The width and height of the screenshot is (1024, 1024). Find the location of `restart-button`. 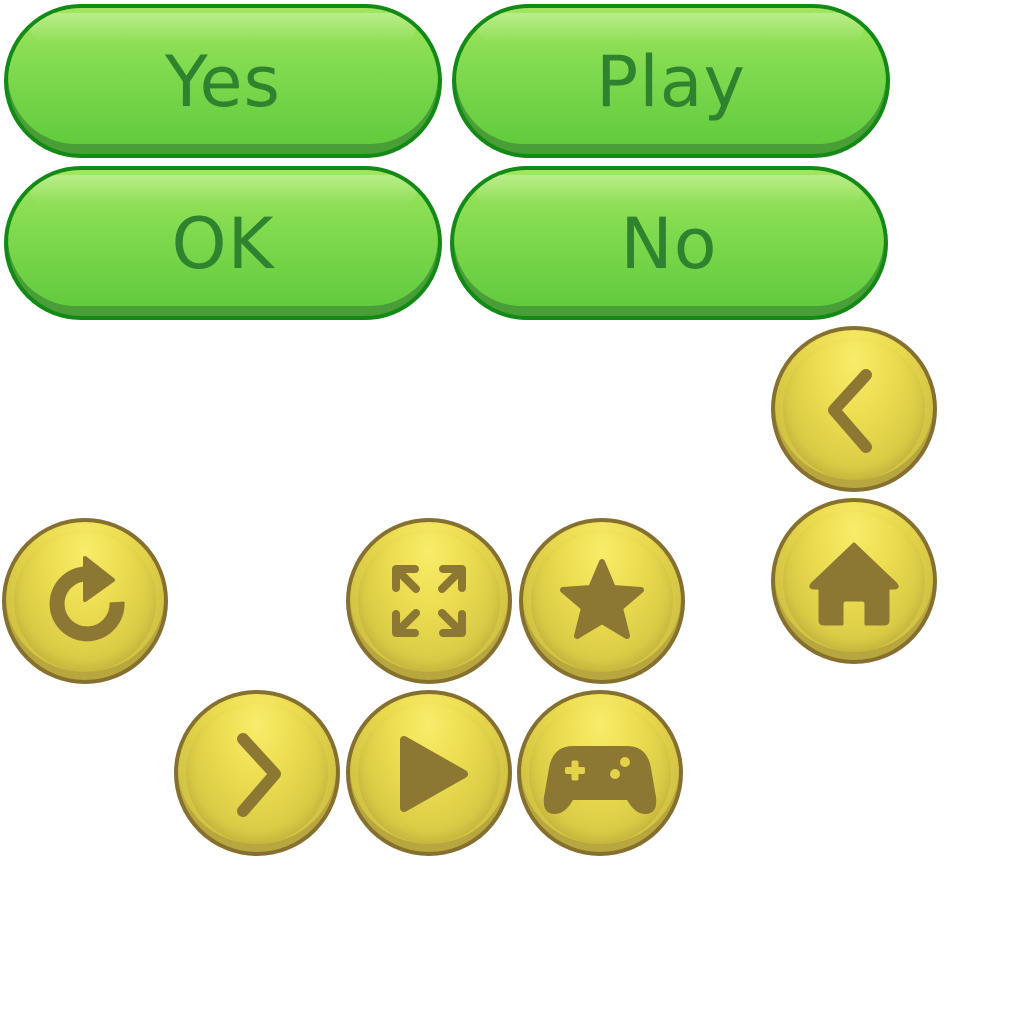

restart-button is located at coordinates (85, 601).